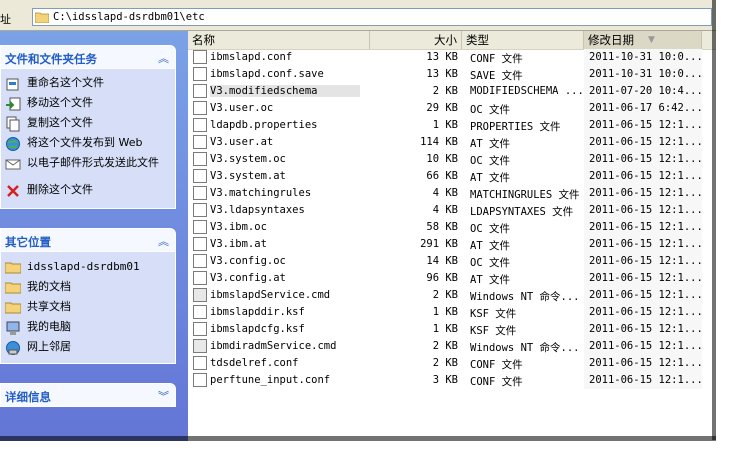  Describe the element at coordinates (439, 244) in the screenshot. I see `file-size: 291 KB` at that location.